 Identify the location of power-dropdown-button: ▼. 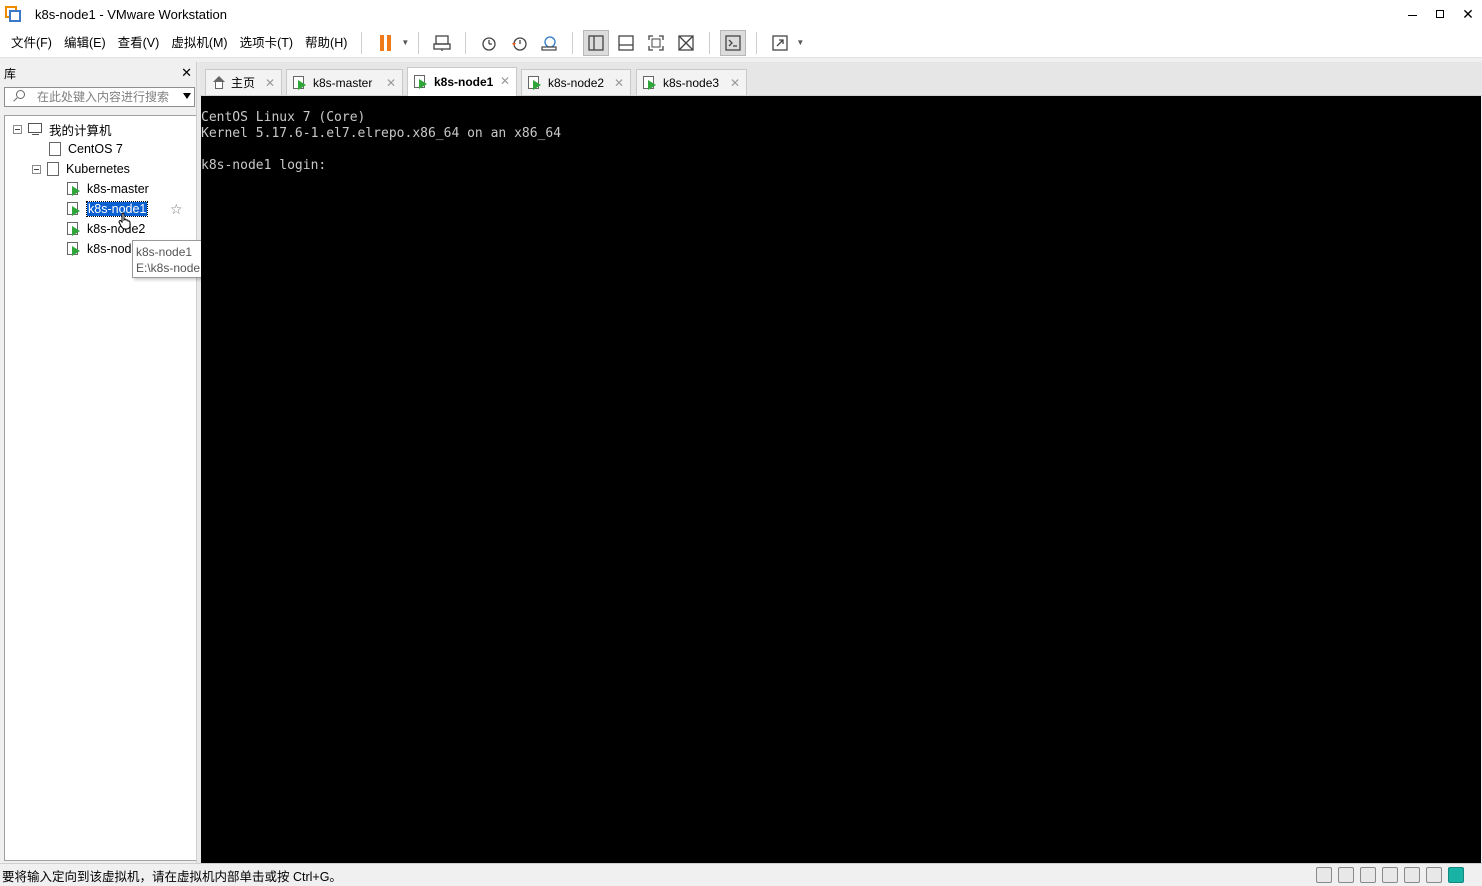
(405, 43).